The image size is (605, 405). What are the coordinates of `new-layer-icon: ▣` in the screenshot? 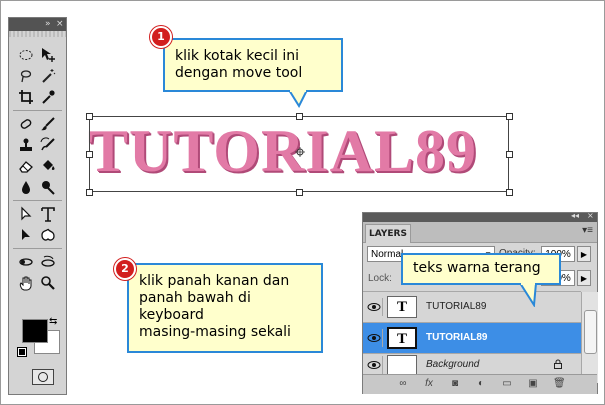 It's located at (533, 384).